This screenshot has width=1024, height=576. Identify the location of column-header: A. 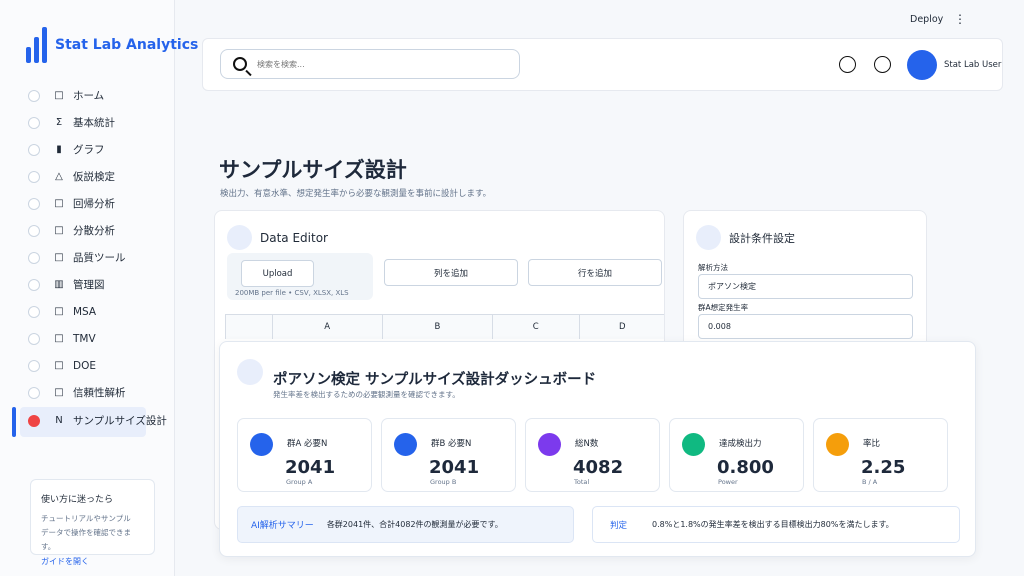
(327, 327).